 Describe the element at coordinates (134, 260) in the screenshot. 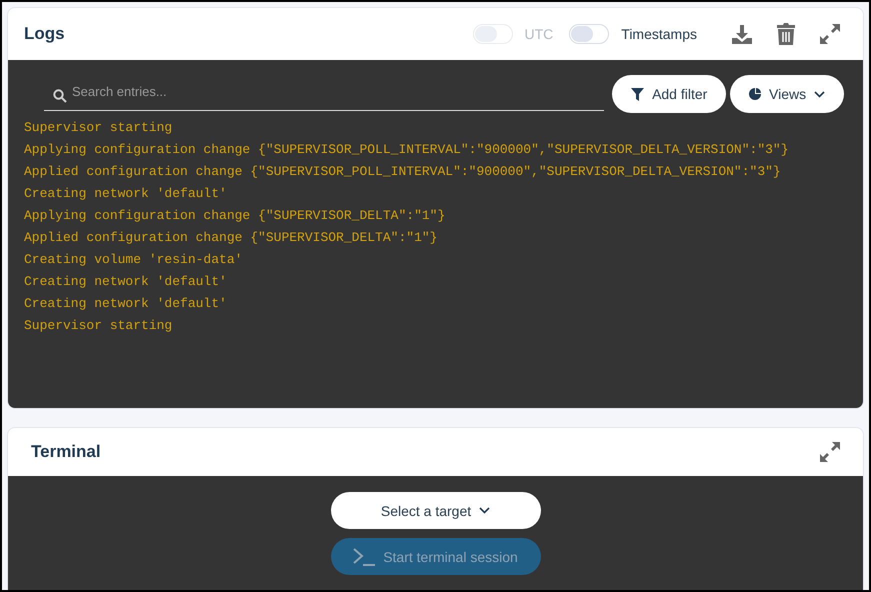

I see `log-line: Creating volume 'resin-data'` at that location.